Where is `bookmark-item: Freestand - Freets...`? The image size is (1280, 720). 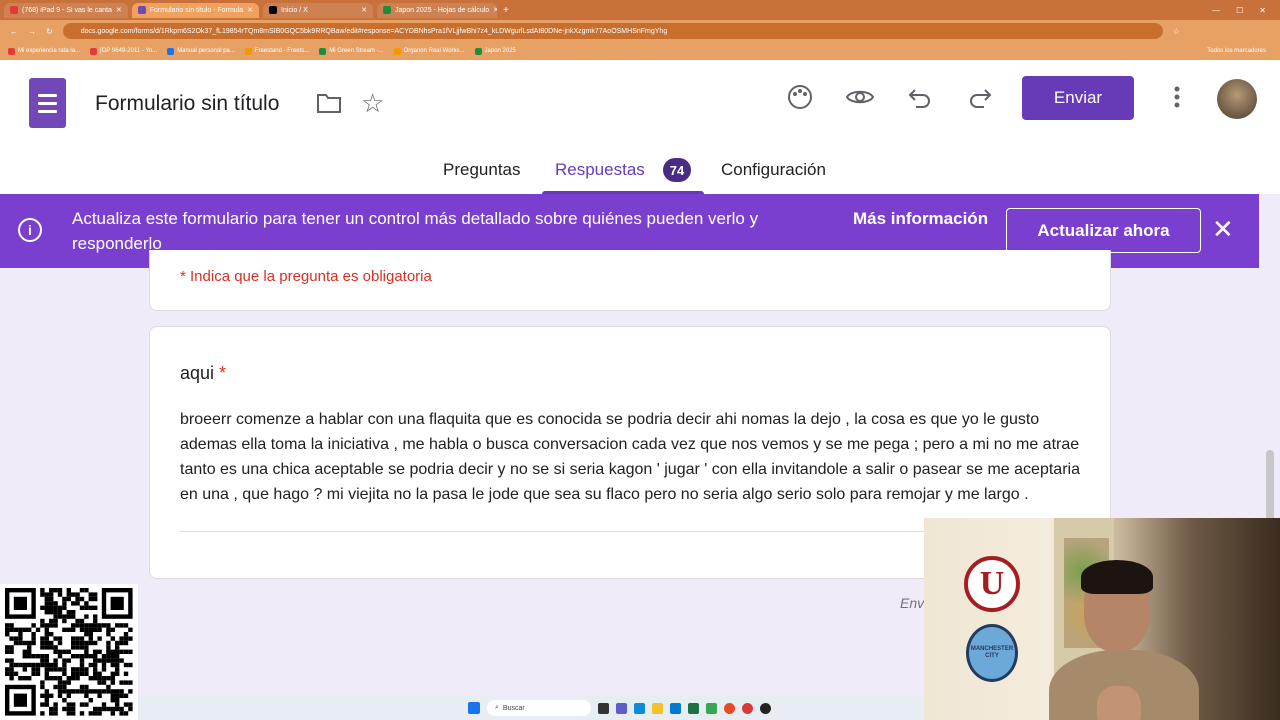 bookmark-item: Freestand - Freets... is located at coordinates (276, 51).